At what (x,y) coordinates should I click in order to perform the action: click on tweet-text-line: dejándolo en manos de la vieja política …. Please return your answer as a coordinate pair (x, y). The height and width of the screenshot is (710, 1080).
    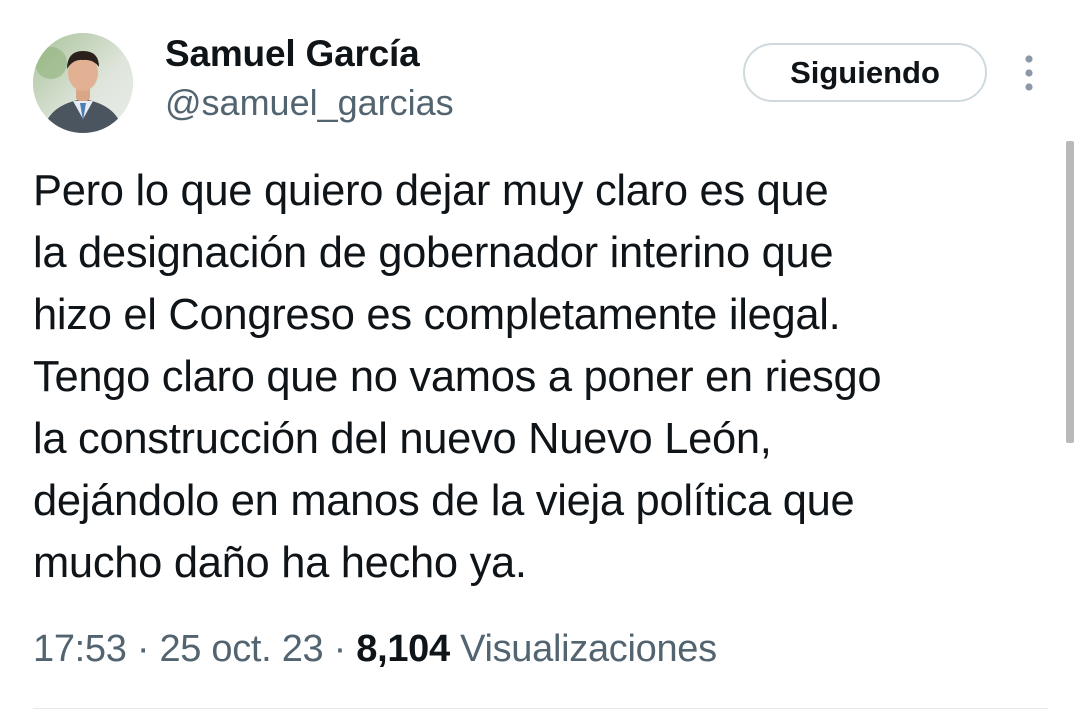
    Looking at the image, I should click on (444, 501).